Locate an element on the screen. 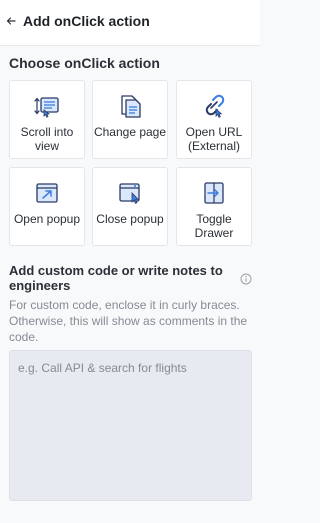  panel-title: Add onClick action is located at coordinates (86, 21).